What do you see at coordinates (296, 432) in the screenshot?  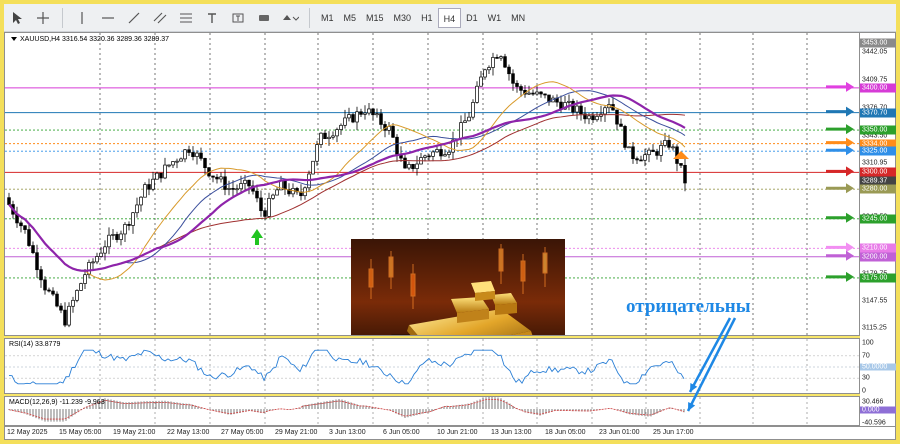 I see `time-label: 29 May 21:00` at bounding box center [296, 432].